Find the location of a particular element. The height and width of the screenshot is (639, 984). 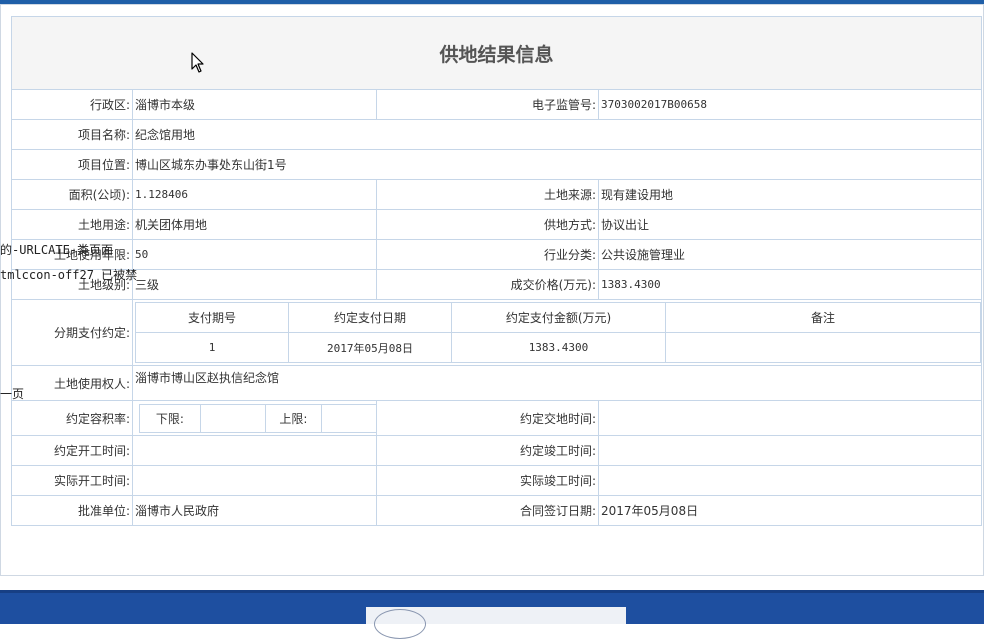

land-user-value: 淄博市博山区赵执信纪念馆 is located at coordinates (557, 383).